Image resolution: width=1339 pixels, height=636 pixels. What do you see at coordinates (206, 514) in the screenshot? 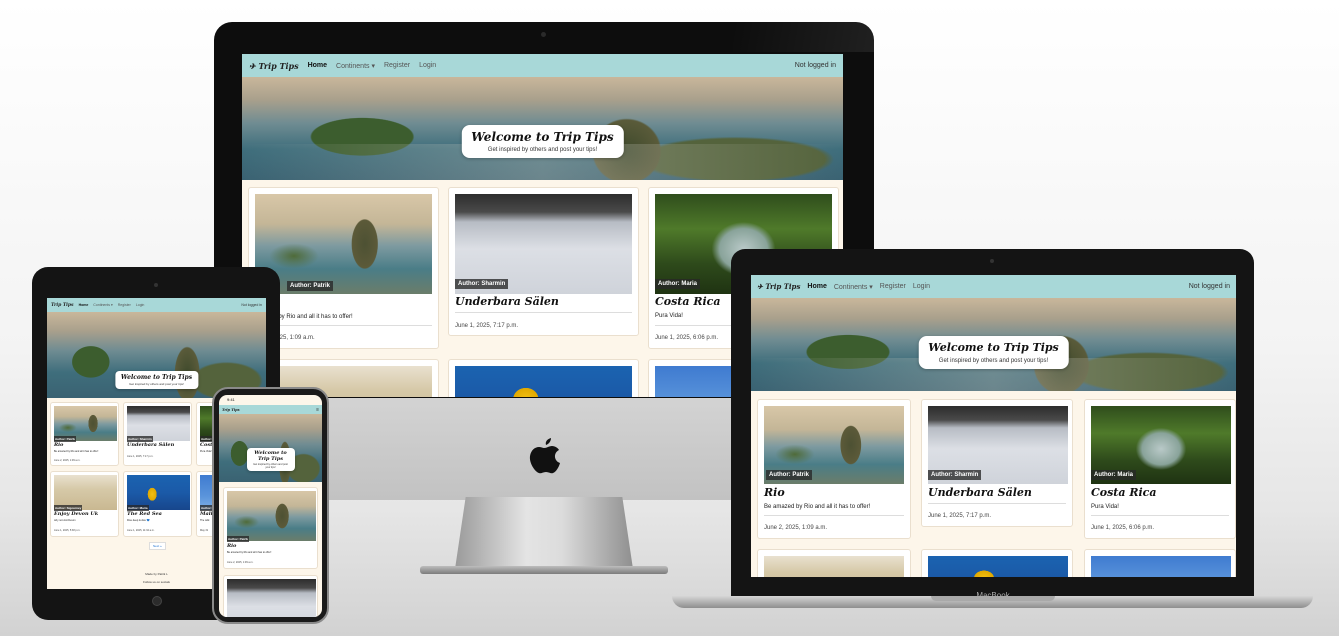
I see `post-title: Mali` at bounding box center [206, 514].